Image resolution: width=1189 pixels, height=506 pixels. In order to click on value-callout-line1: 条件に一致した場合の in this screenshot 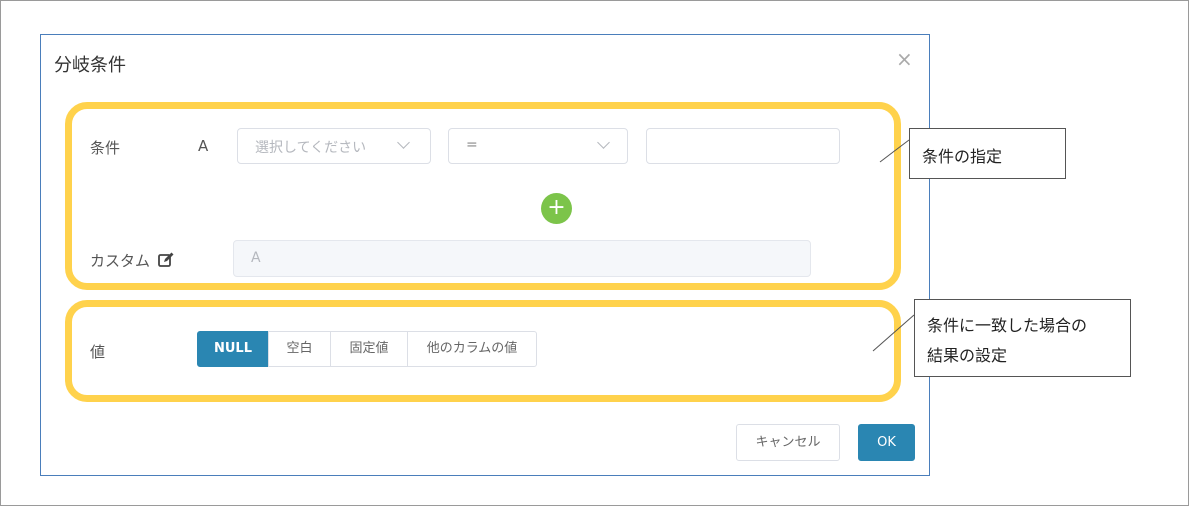, I will do `click(1007, 325)`.